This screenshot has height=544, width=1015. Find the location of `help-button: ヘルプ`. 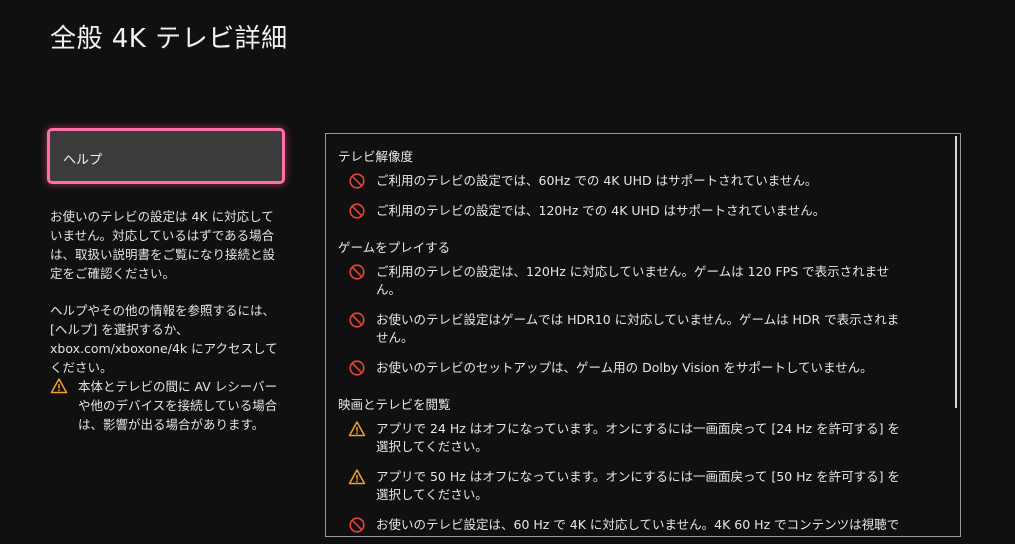

help-button: ヘルプ is located at coordinates (166, 156).